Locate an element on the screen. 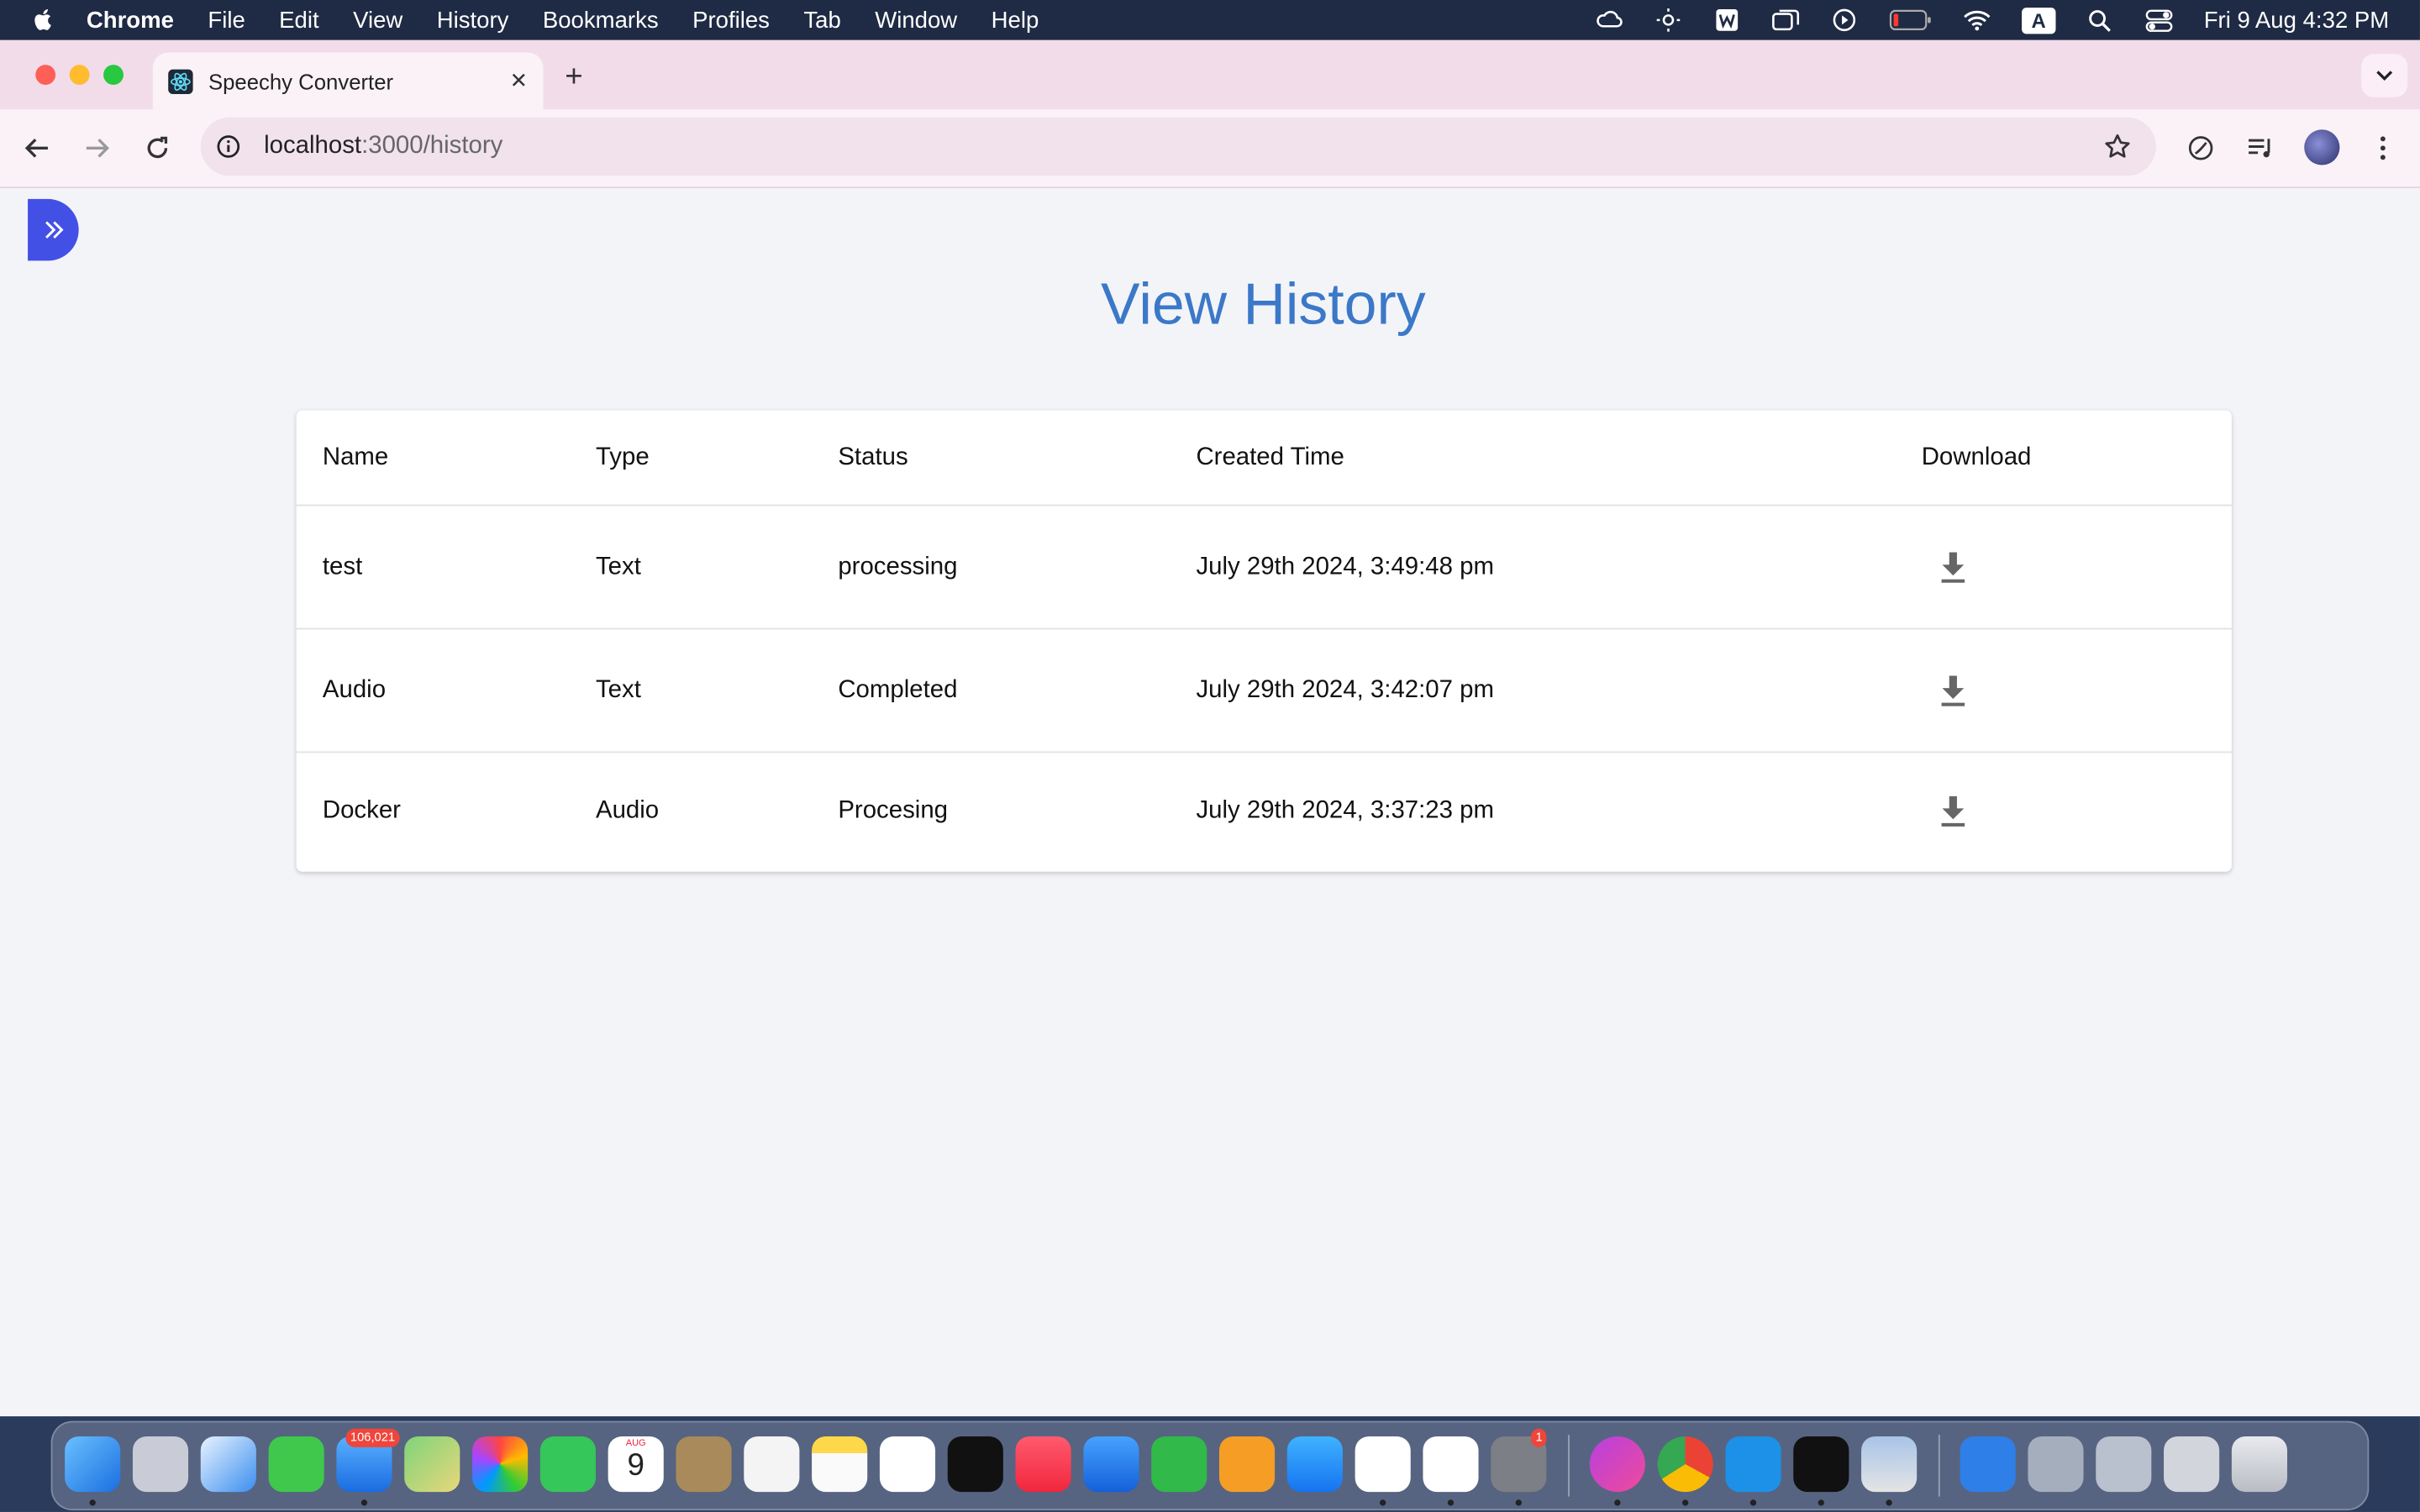 This screenshot has height=1512, width=2420. numbers-icon is located at coordinates (1179, 1464).